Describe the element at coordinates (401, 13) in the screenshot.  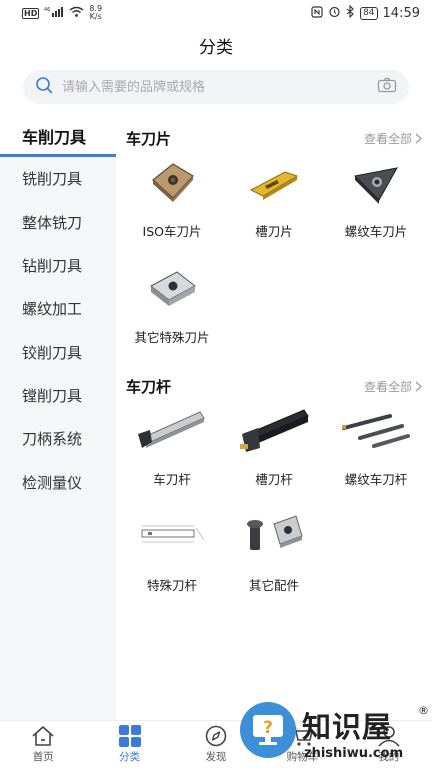
I see `clock: 14:59` at that location.